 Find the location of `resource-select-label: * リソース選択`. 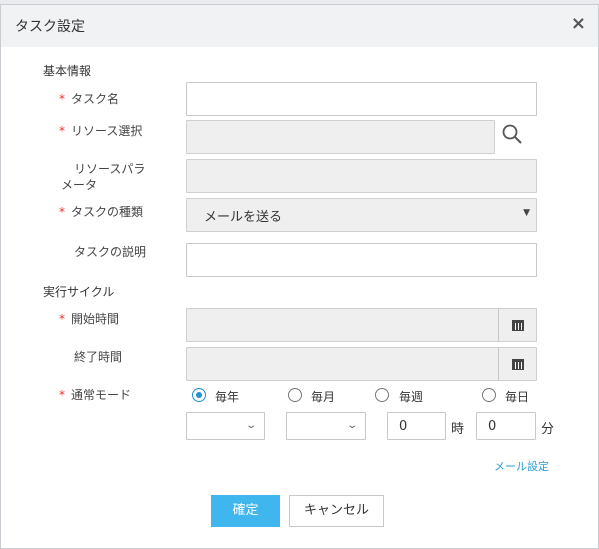

resource-select-label: * リソース選択 is located at coordinates (101, 131).